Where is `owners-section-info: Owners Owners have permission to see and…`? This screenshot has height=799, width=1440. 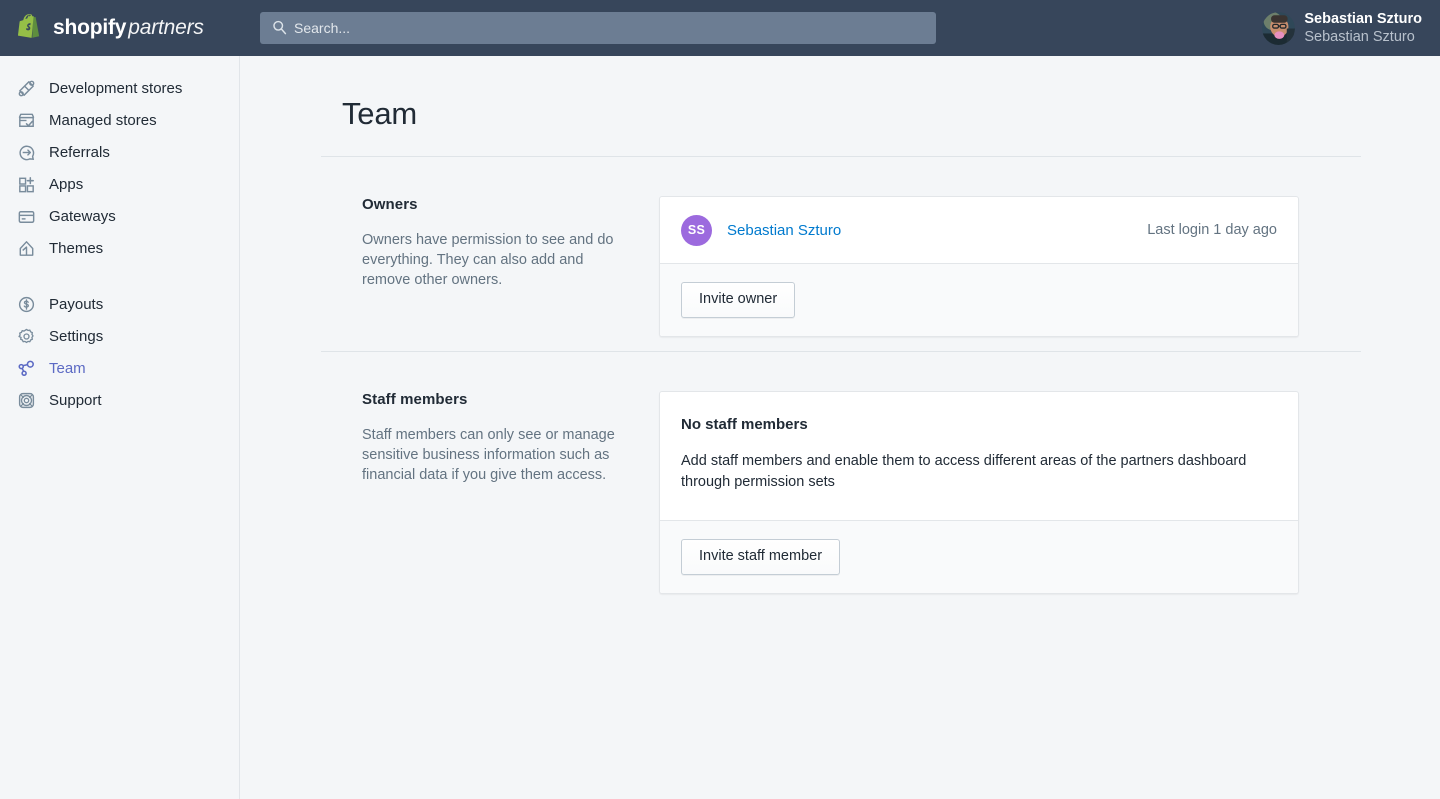 owners-section-info: Owners Owners have permission to see and… is located at coordinates (490, 266).